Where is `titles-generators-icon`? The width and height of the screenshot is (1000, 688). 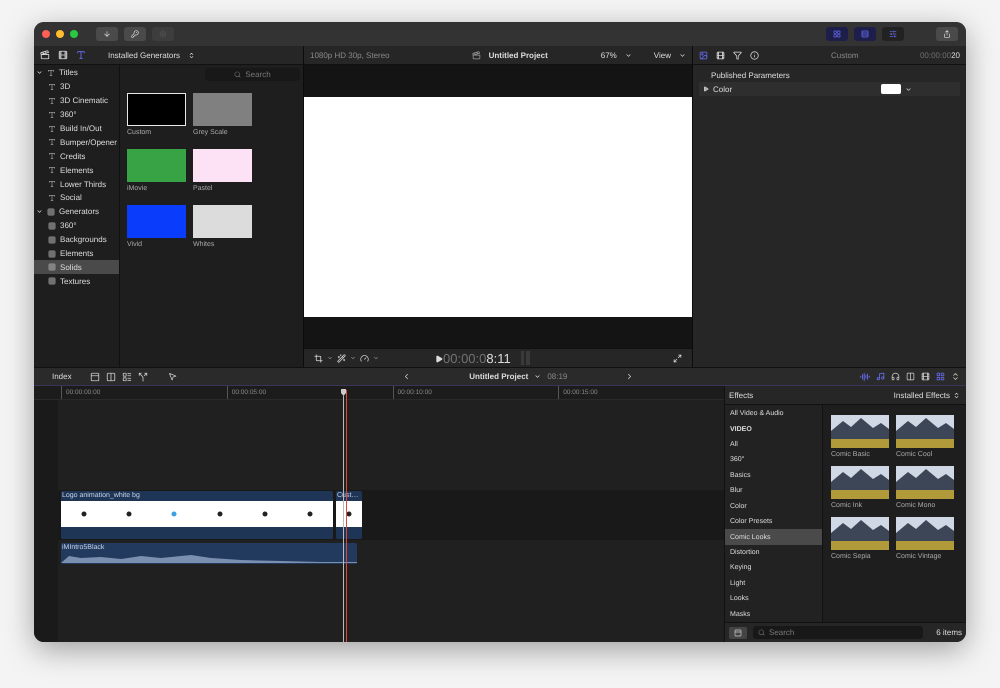 titles-generators-icon is located at coordinates (81, 55).